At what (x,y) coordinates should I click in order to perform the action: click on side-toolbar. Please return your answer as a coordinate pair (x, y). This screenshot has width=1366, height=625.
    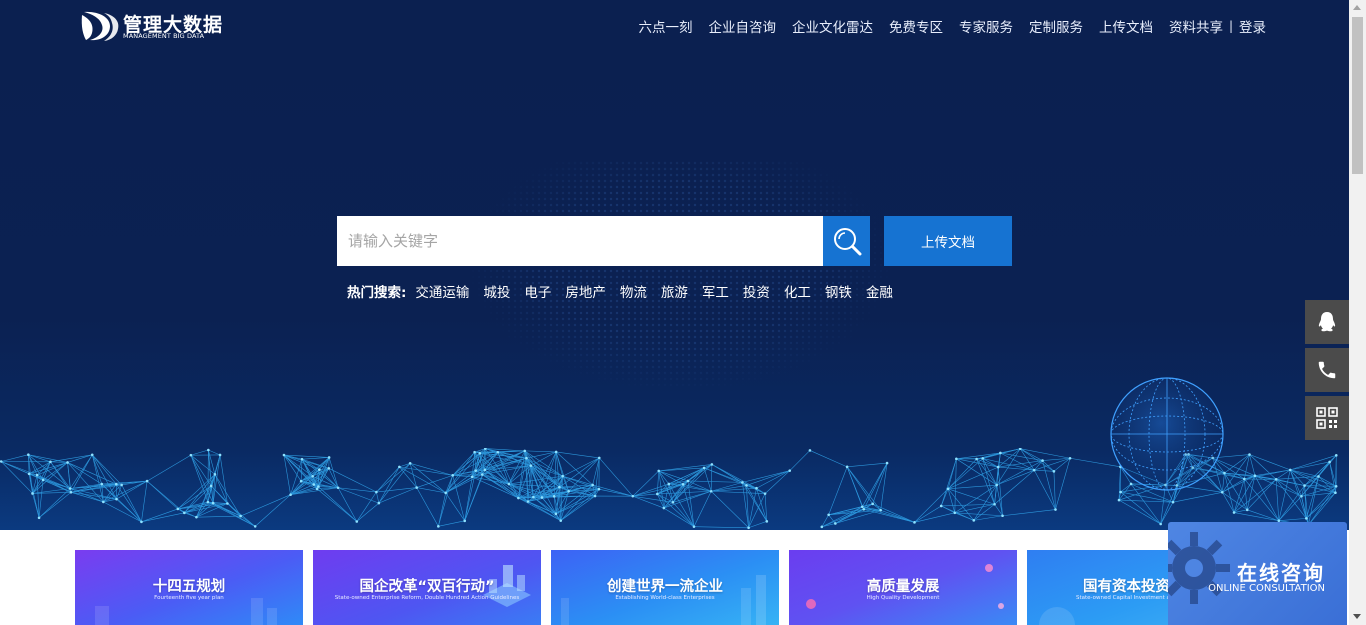
    Looking at the image, I should click on (1327, 372).